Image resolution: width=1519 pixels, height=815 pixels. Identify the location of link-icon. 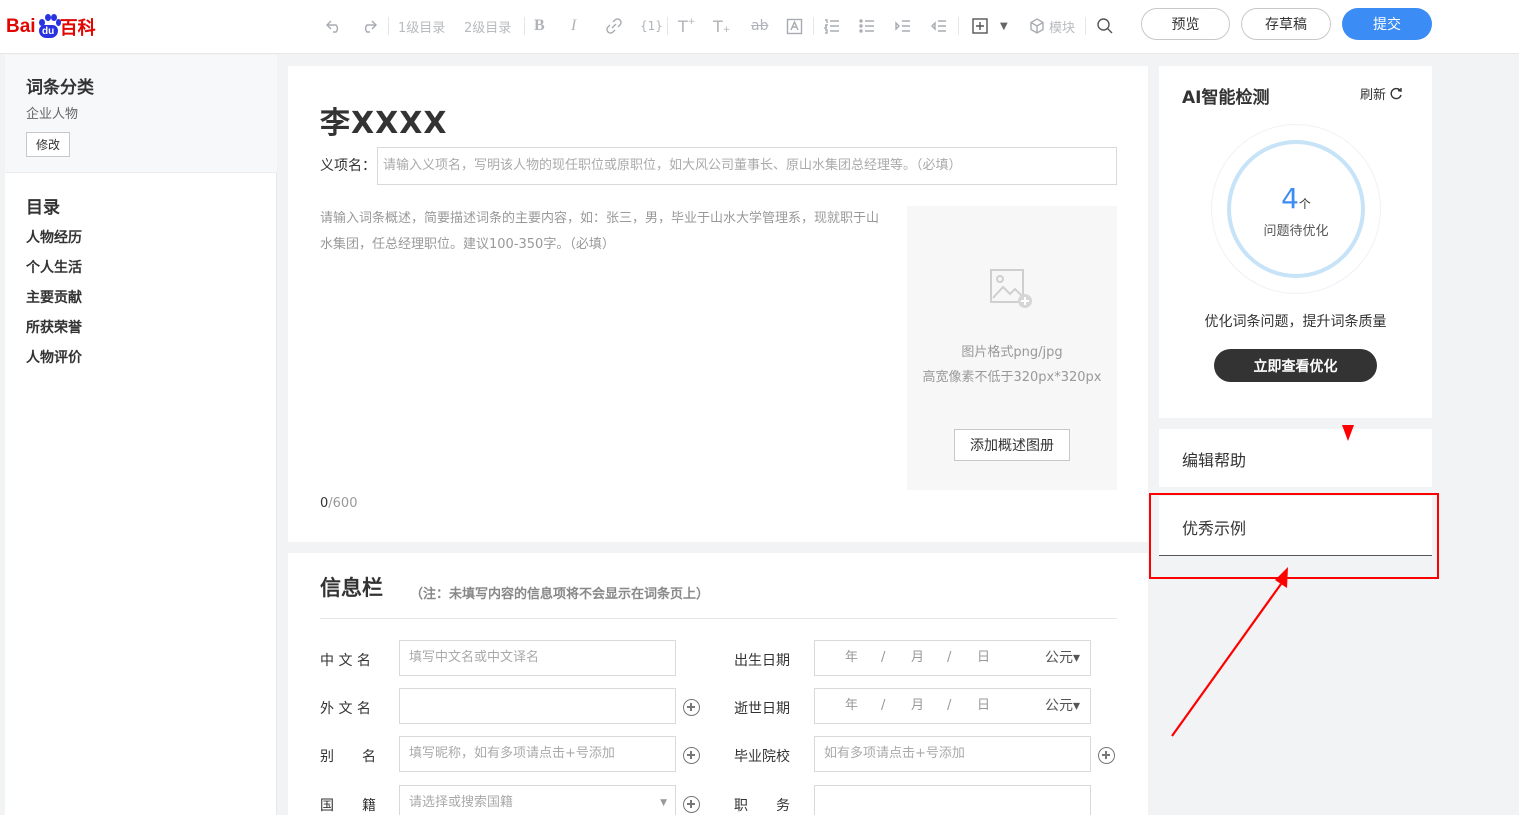
(614, 26).